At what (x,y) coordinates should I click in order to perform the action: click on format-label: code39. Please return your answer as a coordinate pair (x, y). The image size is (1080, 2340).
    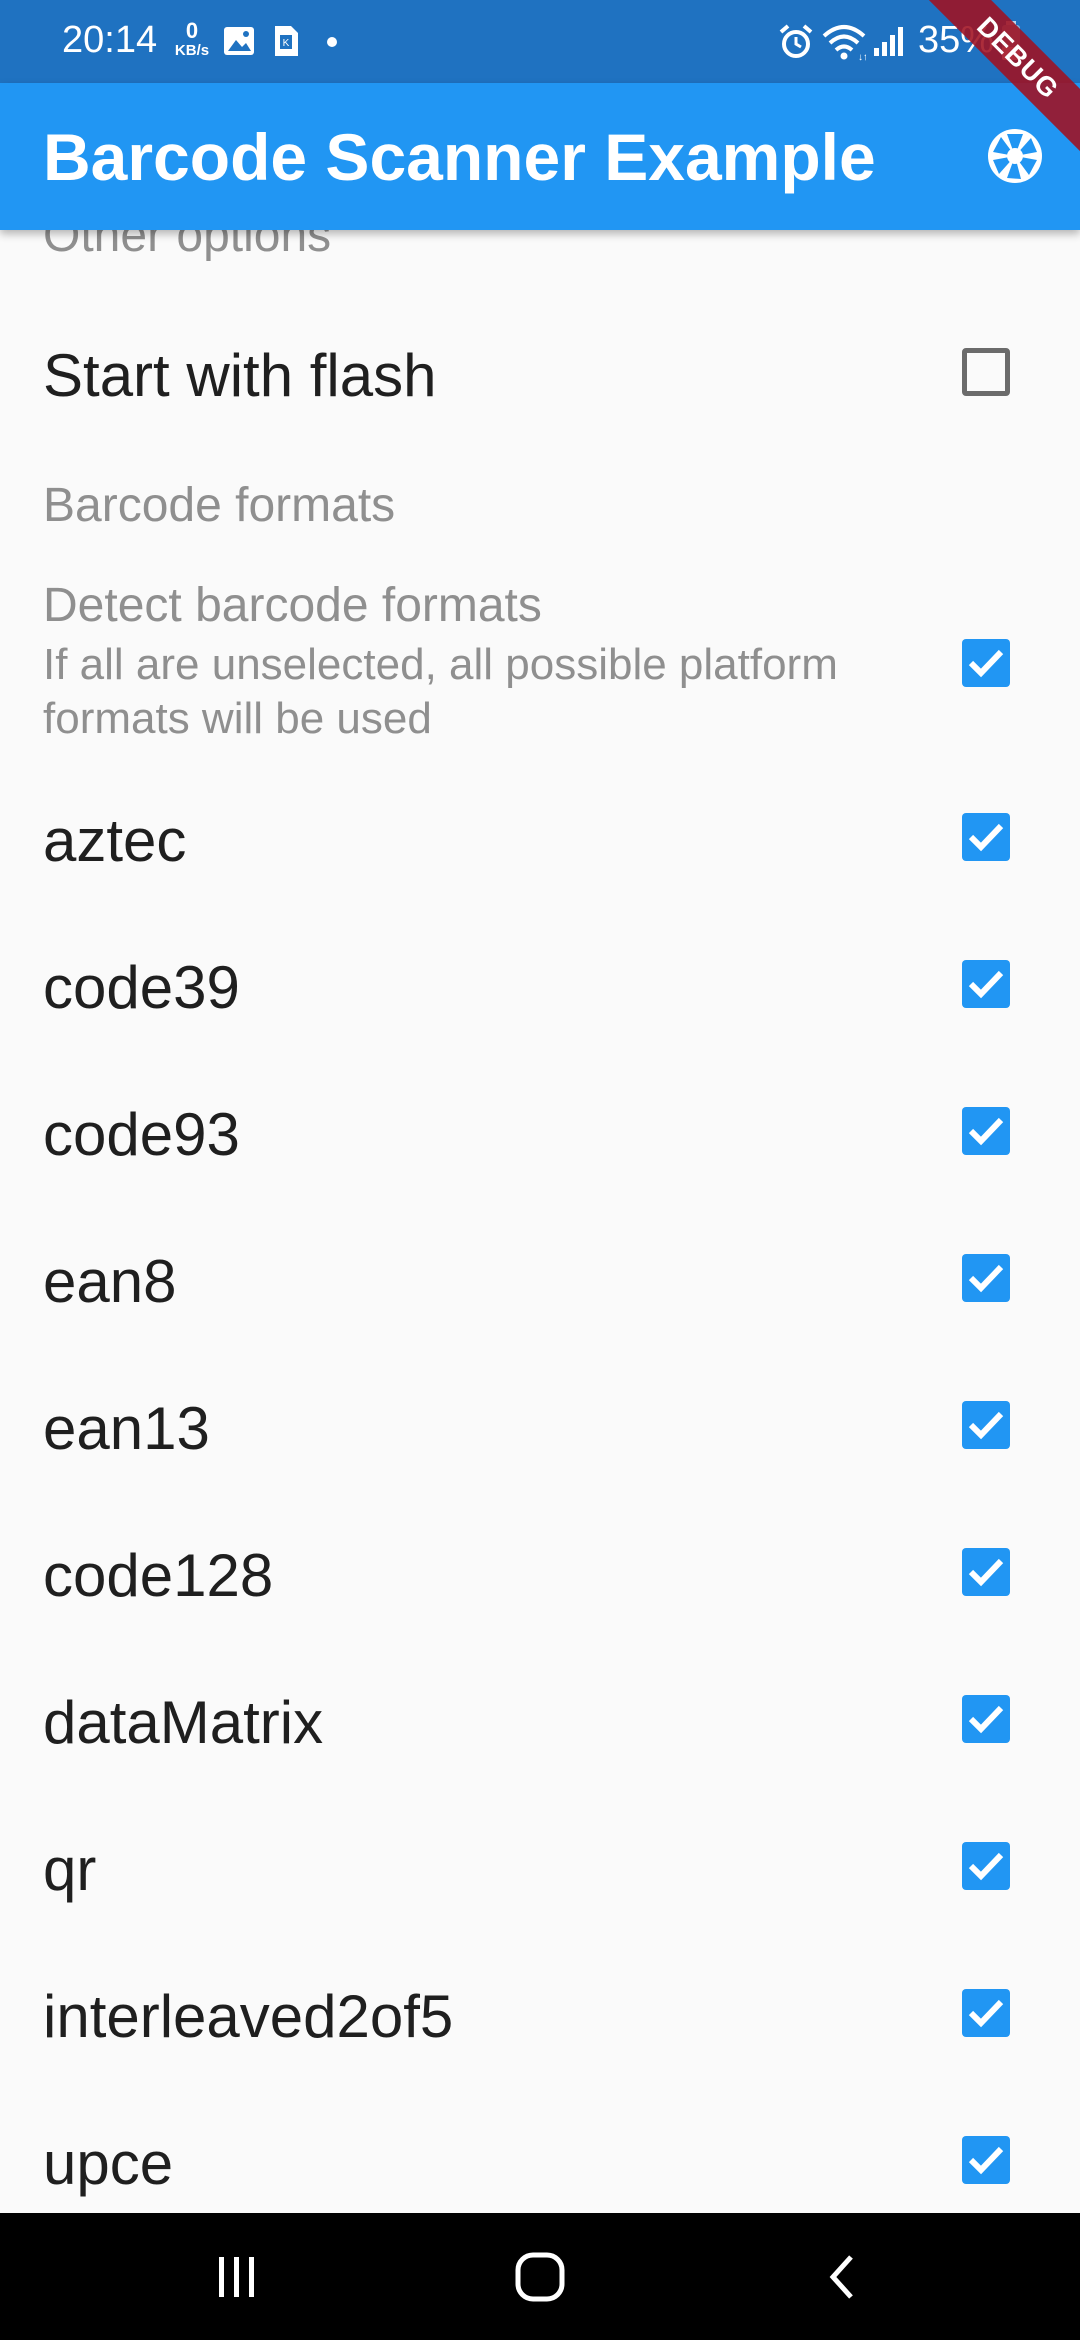
    Looking at the image, I should click on (141, 987).